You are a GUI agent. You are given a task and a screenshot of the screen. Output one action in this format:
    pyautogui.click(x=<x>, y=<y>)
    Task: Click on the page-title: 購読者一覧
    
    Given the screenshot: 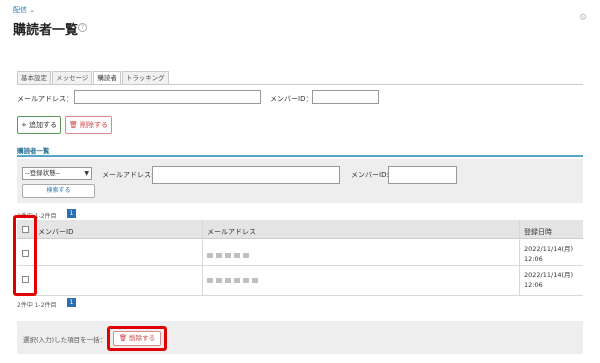 What is the action you would take?
    pyautogui.click(x=46, y=30)
    